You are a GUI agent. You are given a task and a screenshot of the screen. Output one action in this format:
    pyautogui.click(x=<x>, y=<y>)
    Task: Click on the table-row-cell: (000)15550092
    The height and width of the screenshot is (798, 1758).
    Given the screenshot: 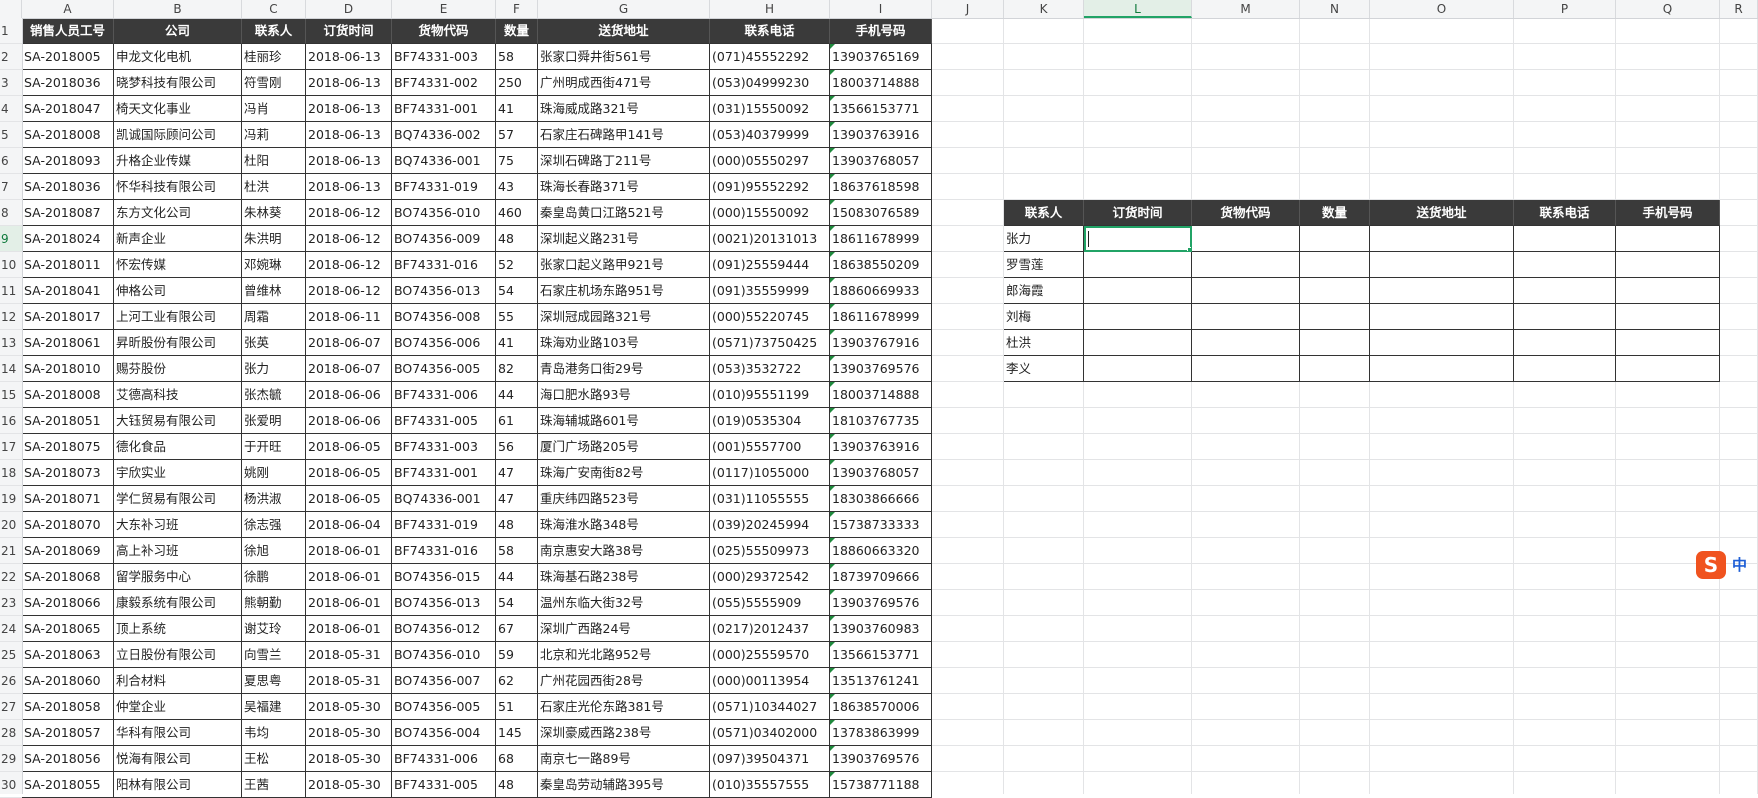 What is the action you would take?
    pyautogui.click(x=770, y=213)
    